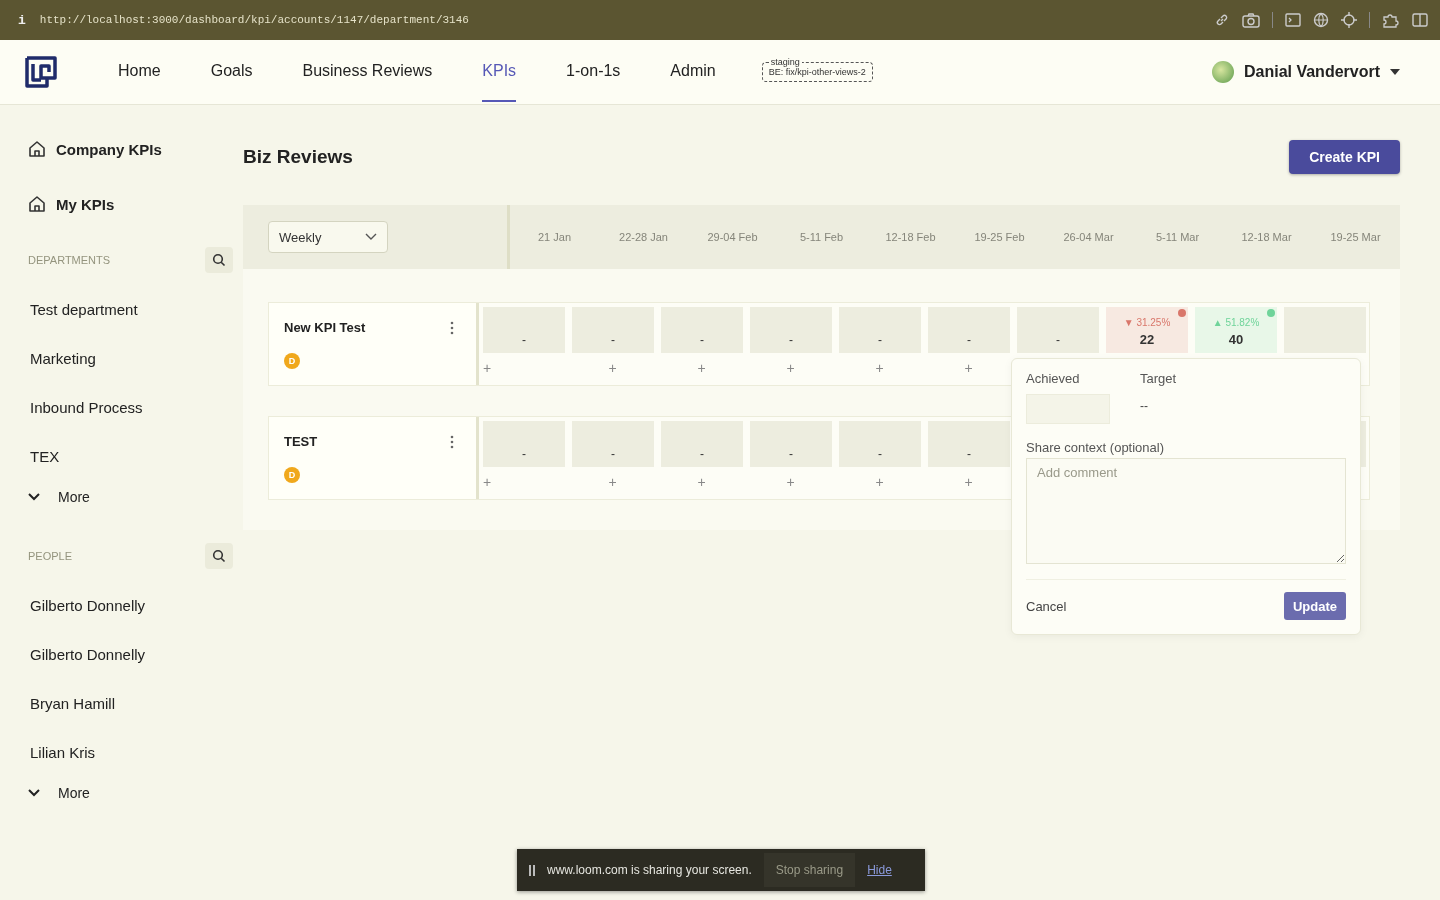 This screenshot has width=1440, height=900. I want to click on section-heading: DEPARTMENTS, so click(69, 260).